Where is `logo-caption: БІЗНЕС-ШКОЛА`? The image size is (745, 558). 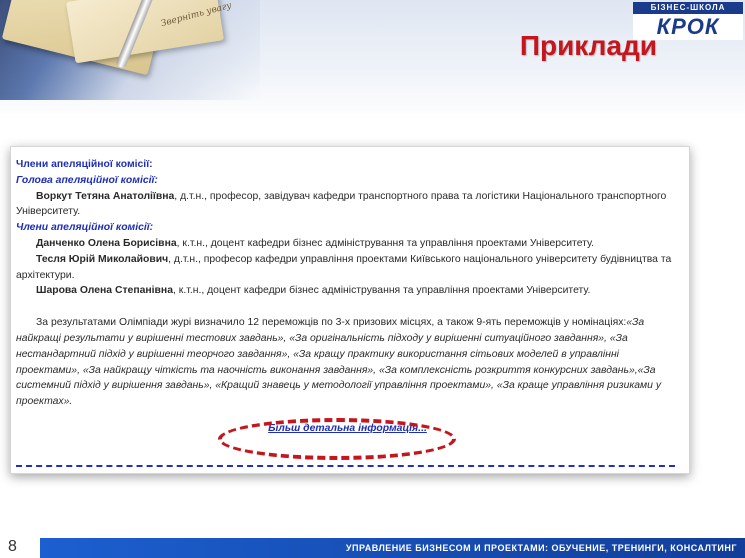
logo-caption: БІЗНЕС-ШКОЛА is located at coordinates (688, 8).